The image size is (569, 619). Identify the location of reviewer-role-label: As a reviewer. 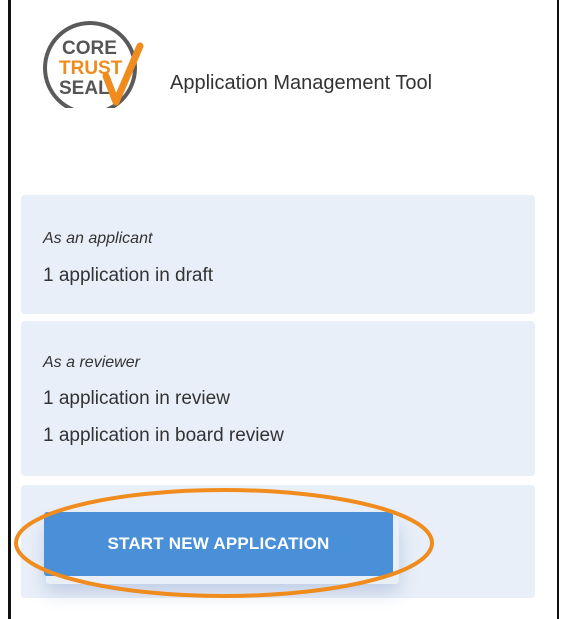
(91, 362).